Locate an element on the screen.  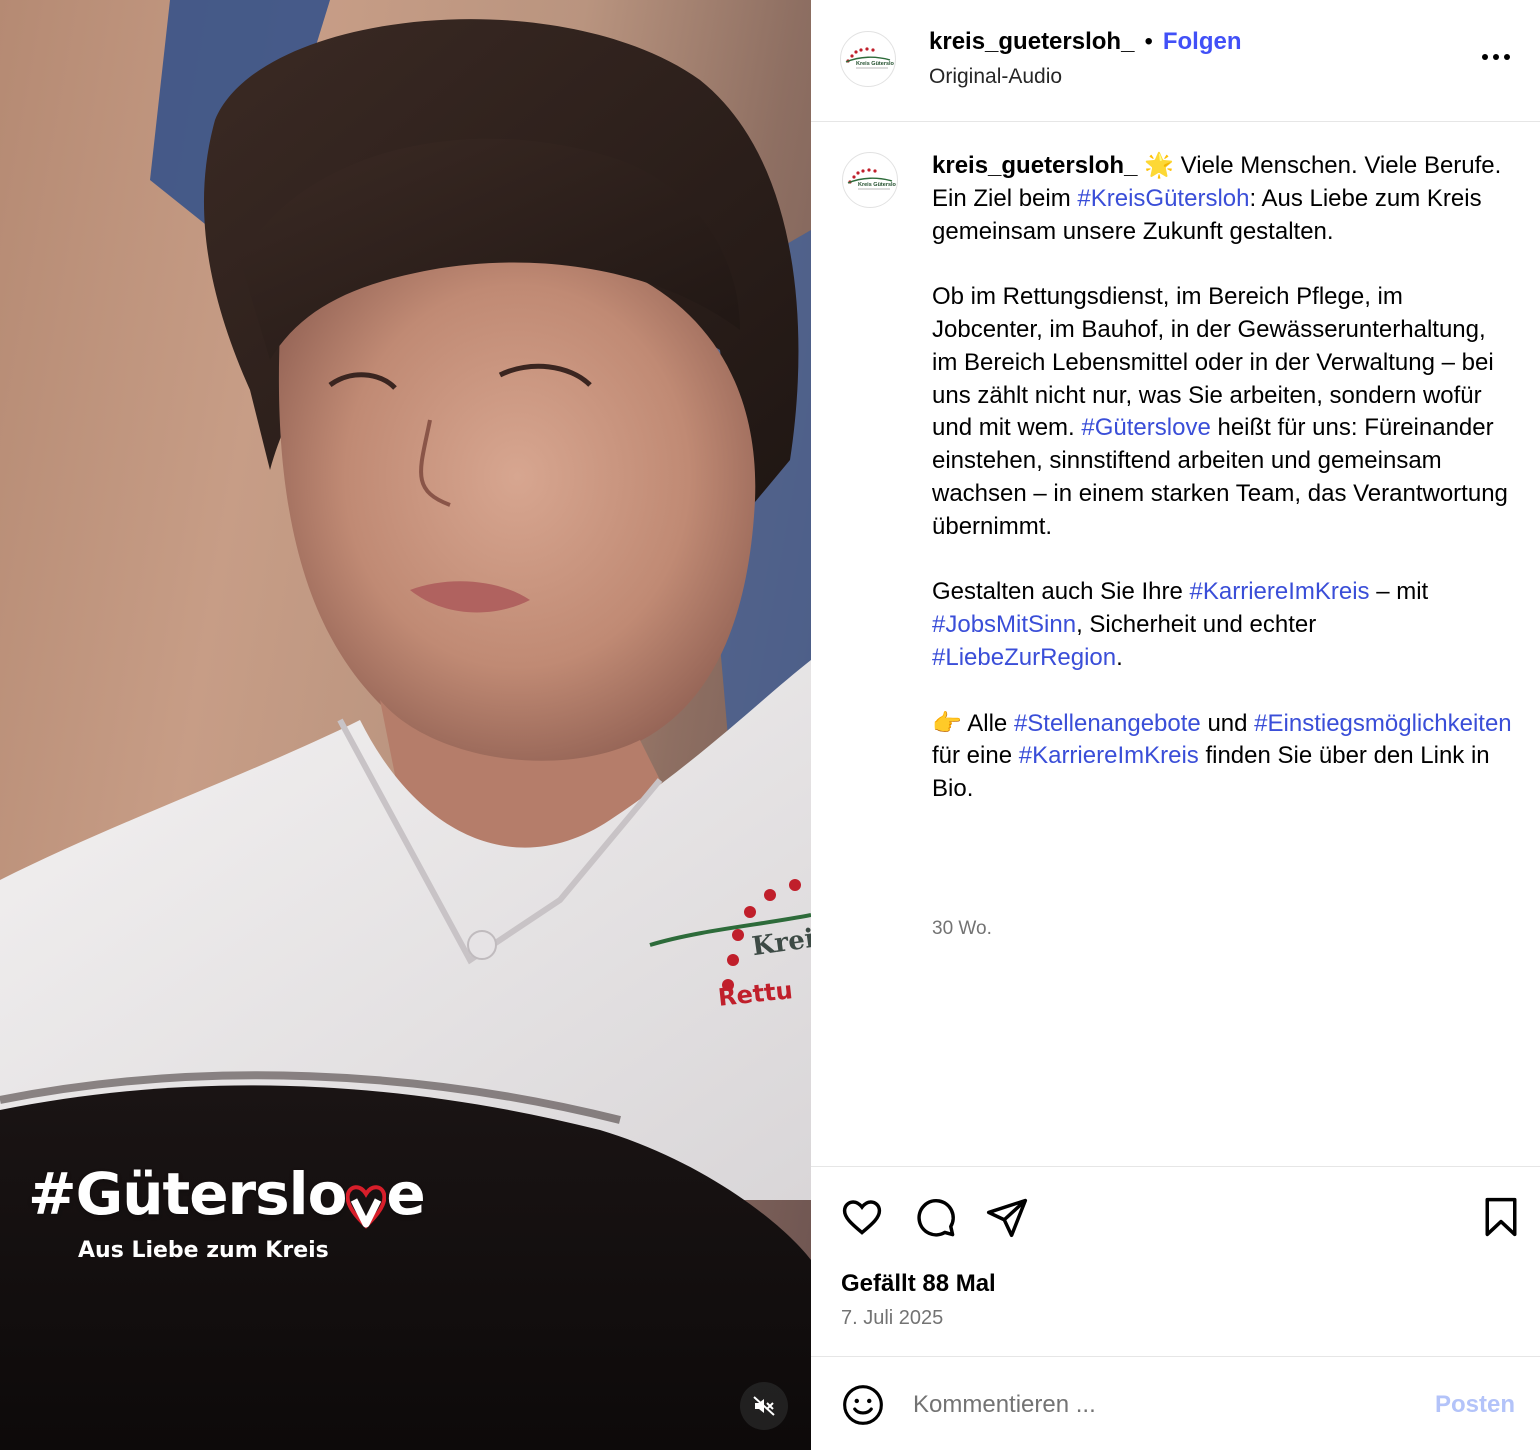
hashtag-link: #JobsMitSinn is located at coordinates (1004, 624).